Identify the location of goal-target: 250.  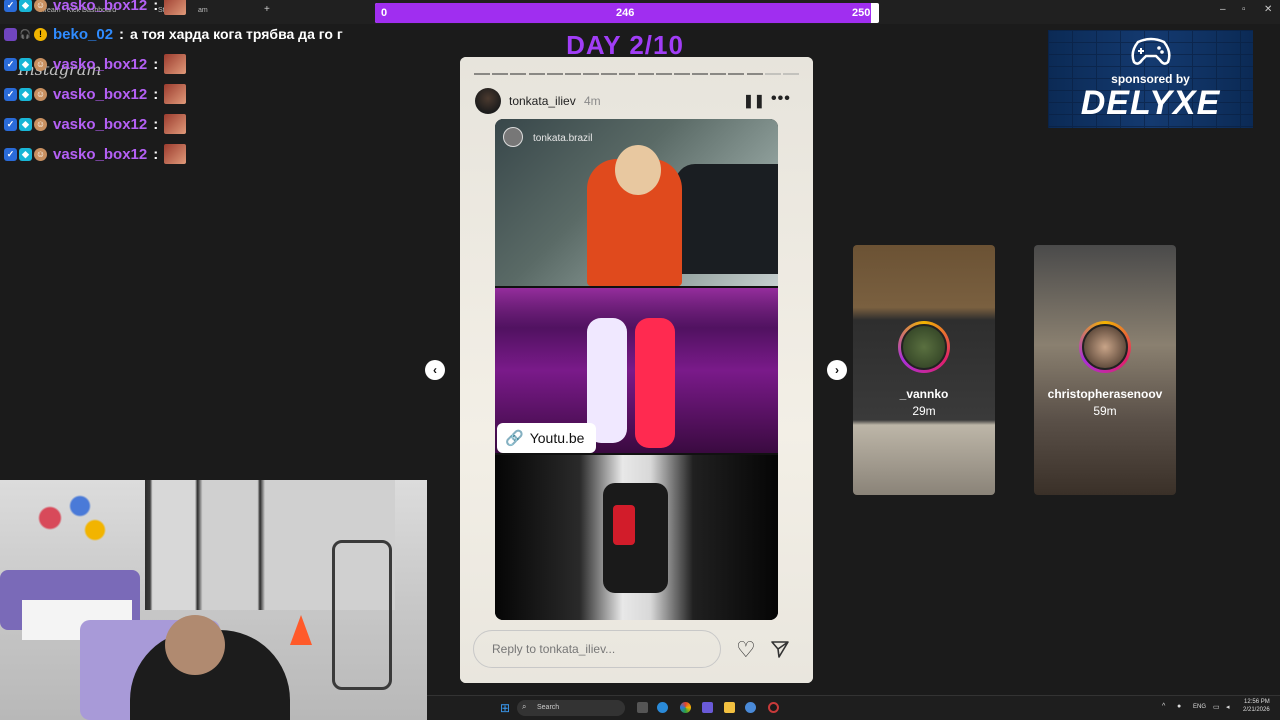
(861, 13).